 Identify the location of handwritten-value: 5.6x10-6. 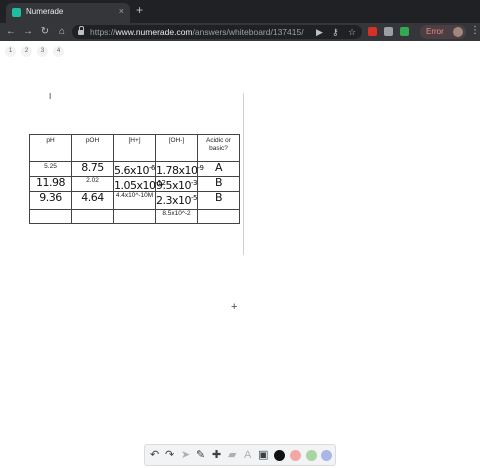
(134, 170).